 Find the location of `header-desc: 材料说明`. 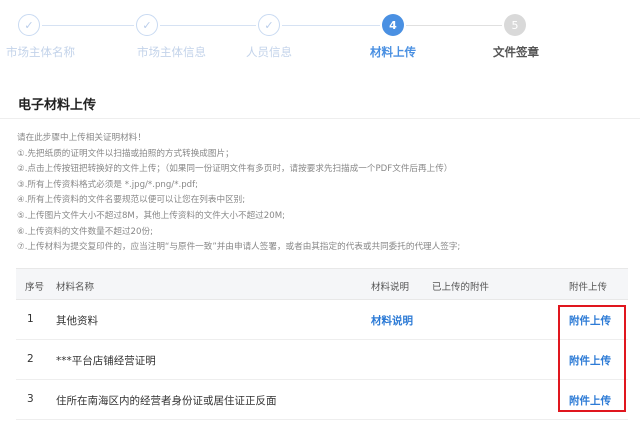

header-desc: 材料说明 is located at coordinates (390, 287).